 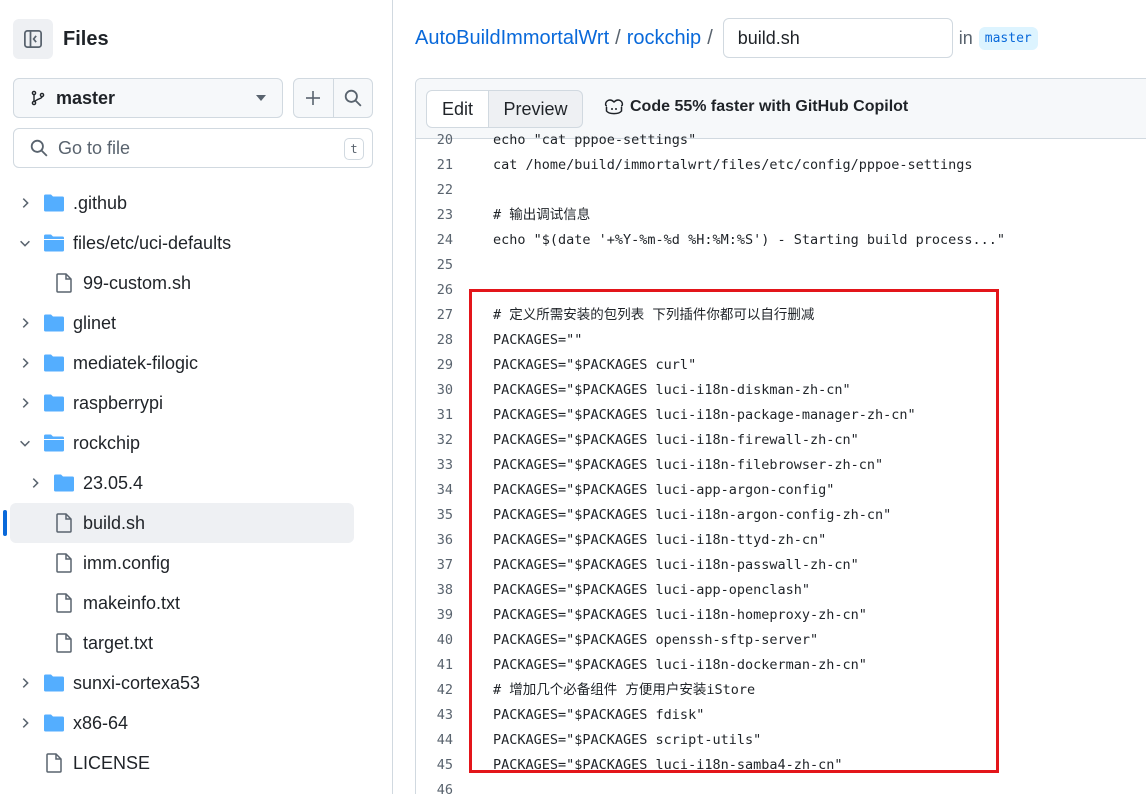 What do you see at coordinates (624, 690) in the screenshot?
I see `code-text: # 增加几个必备组件 方便用户安装iStore` at bounding box center [624, 690].